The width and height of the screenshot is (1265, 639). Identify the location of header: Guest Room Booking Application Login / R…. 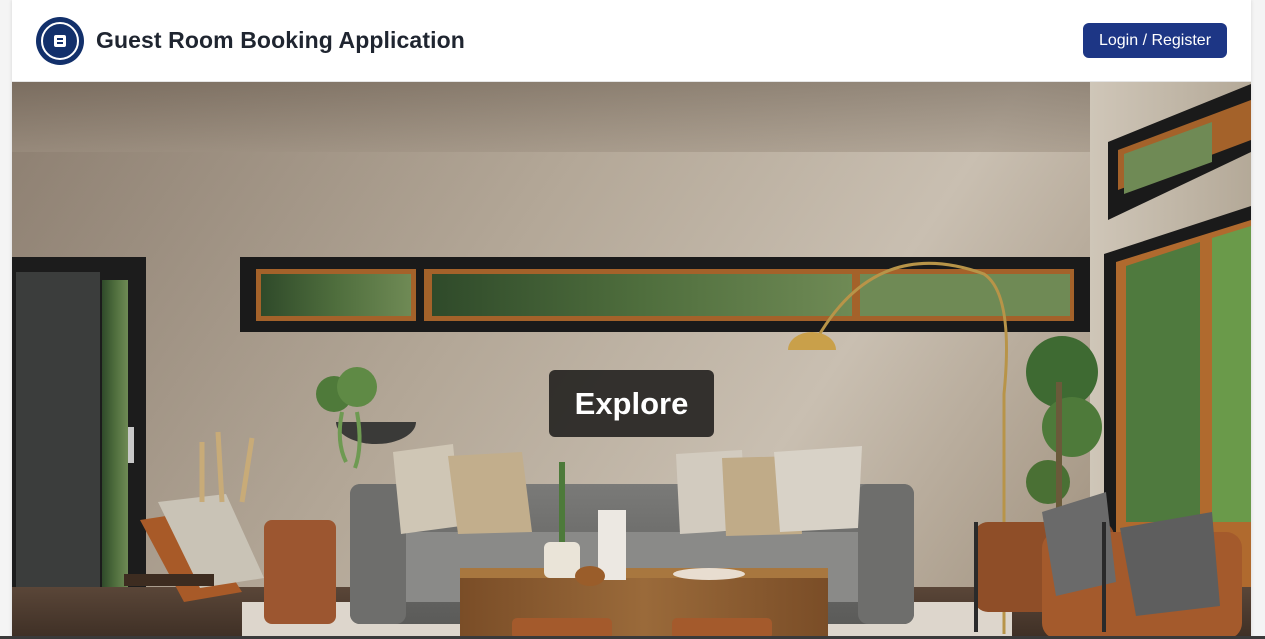
(631, 41).